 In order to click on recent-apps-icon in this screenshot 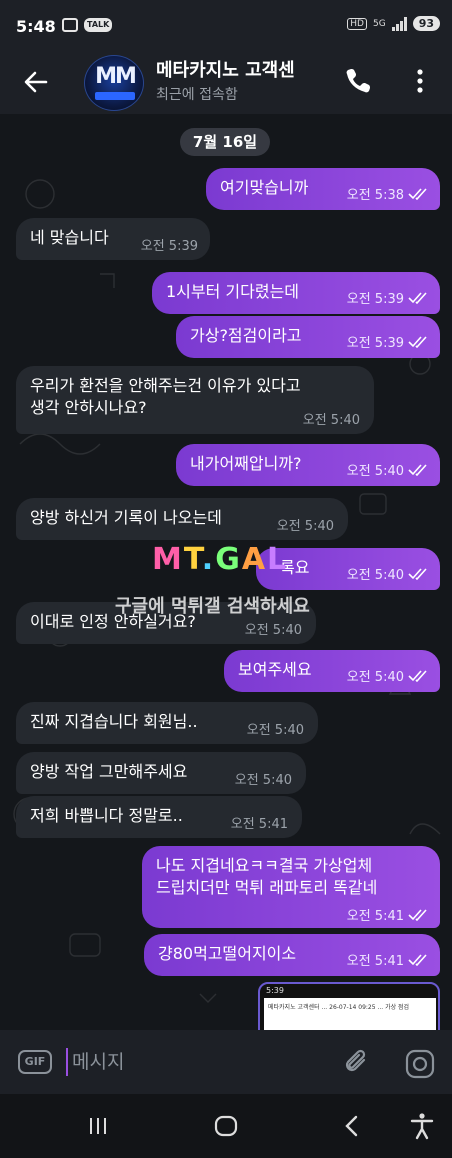, I will do `click(98, 1126)`.